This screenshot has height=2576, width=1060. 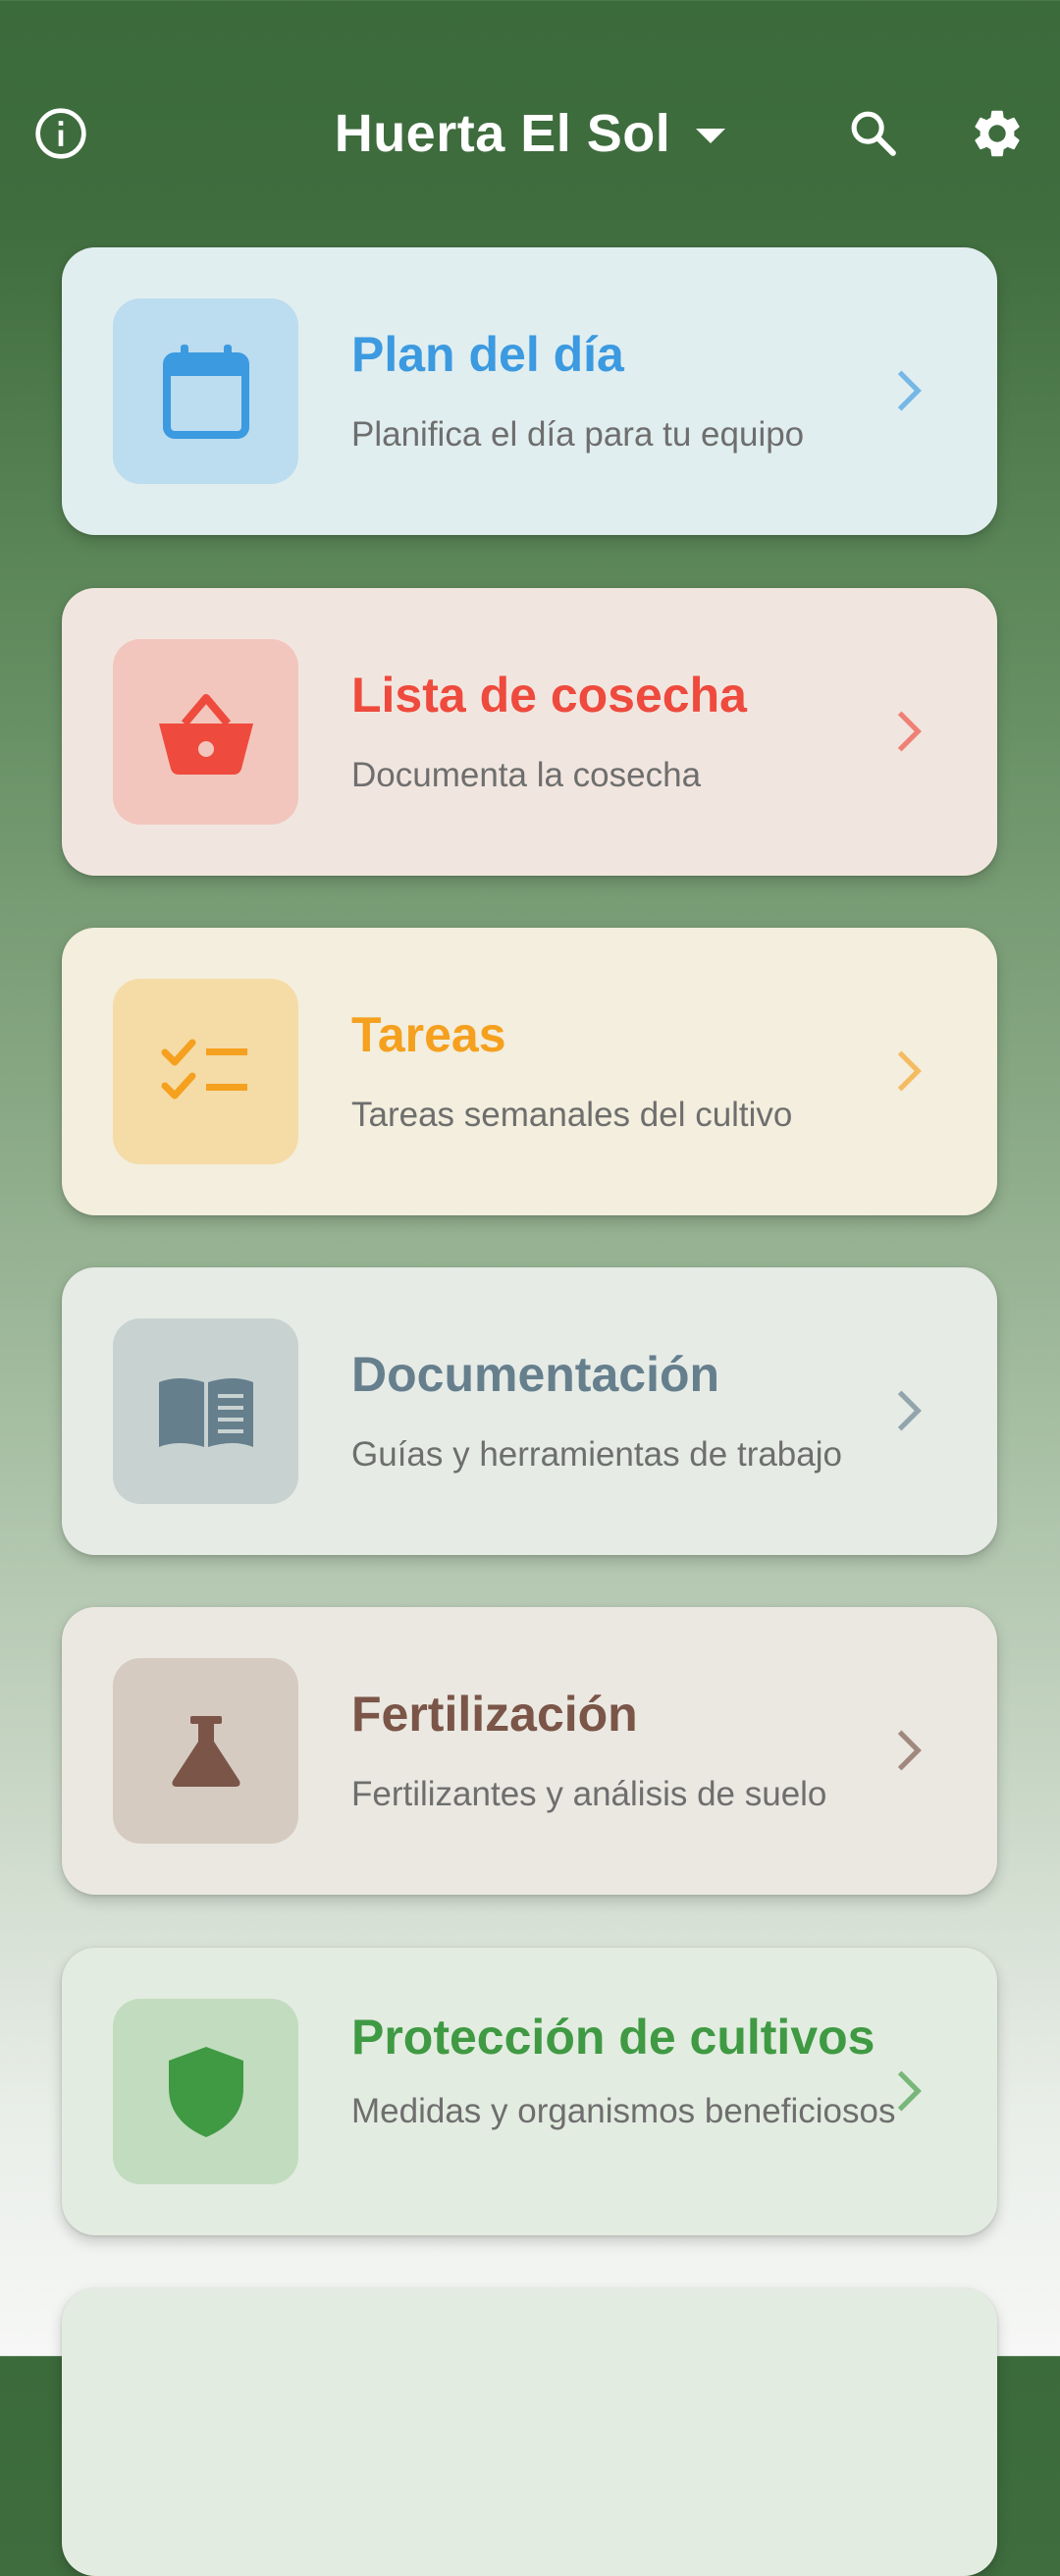 What do you see at coordinates (526, 775) in the screenshot?
I see `card-subtitle: Documenta la cosecha` at bounding box center [526, 775].